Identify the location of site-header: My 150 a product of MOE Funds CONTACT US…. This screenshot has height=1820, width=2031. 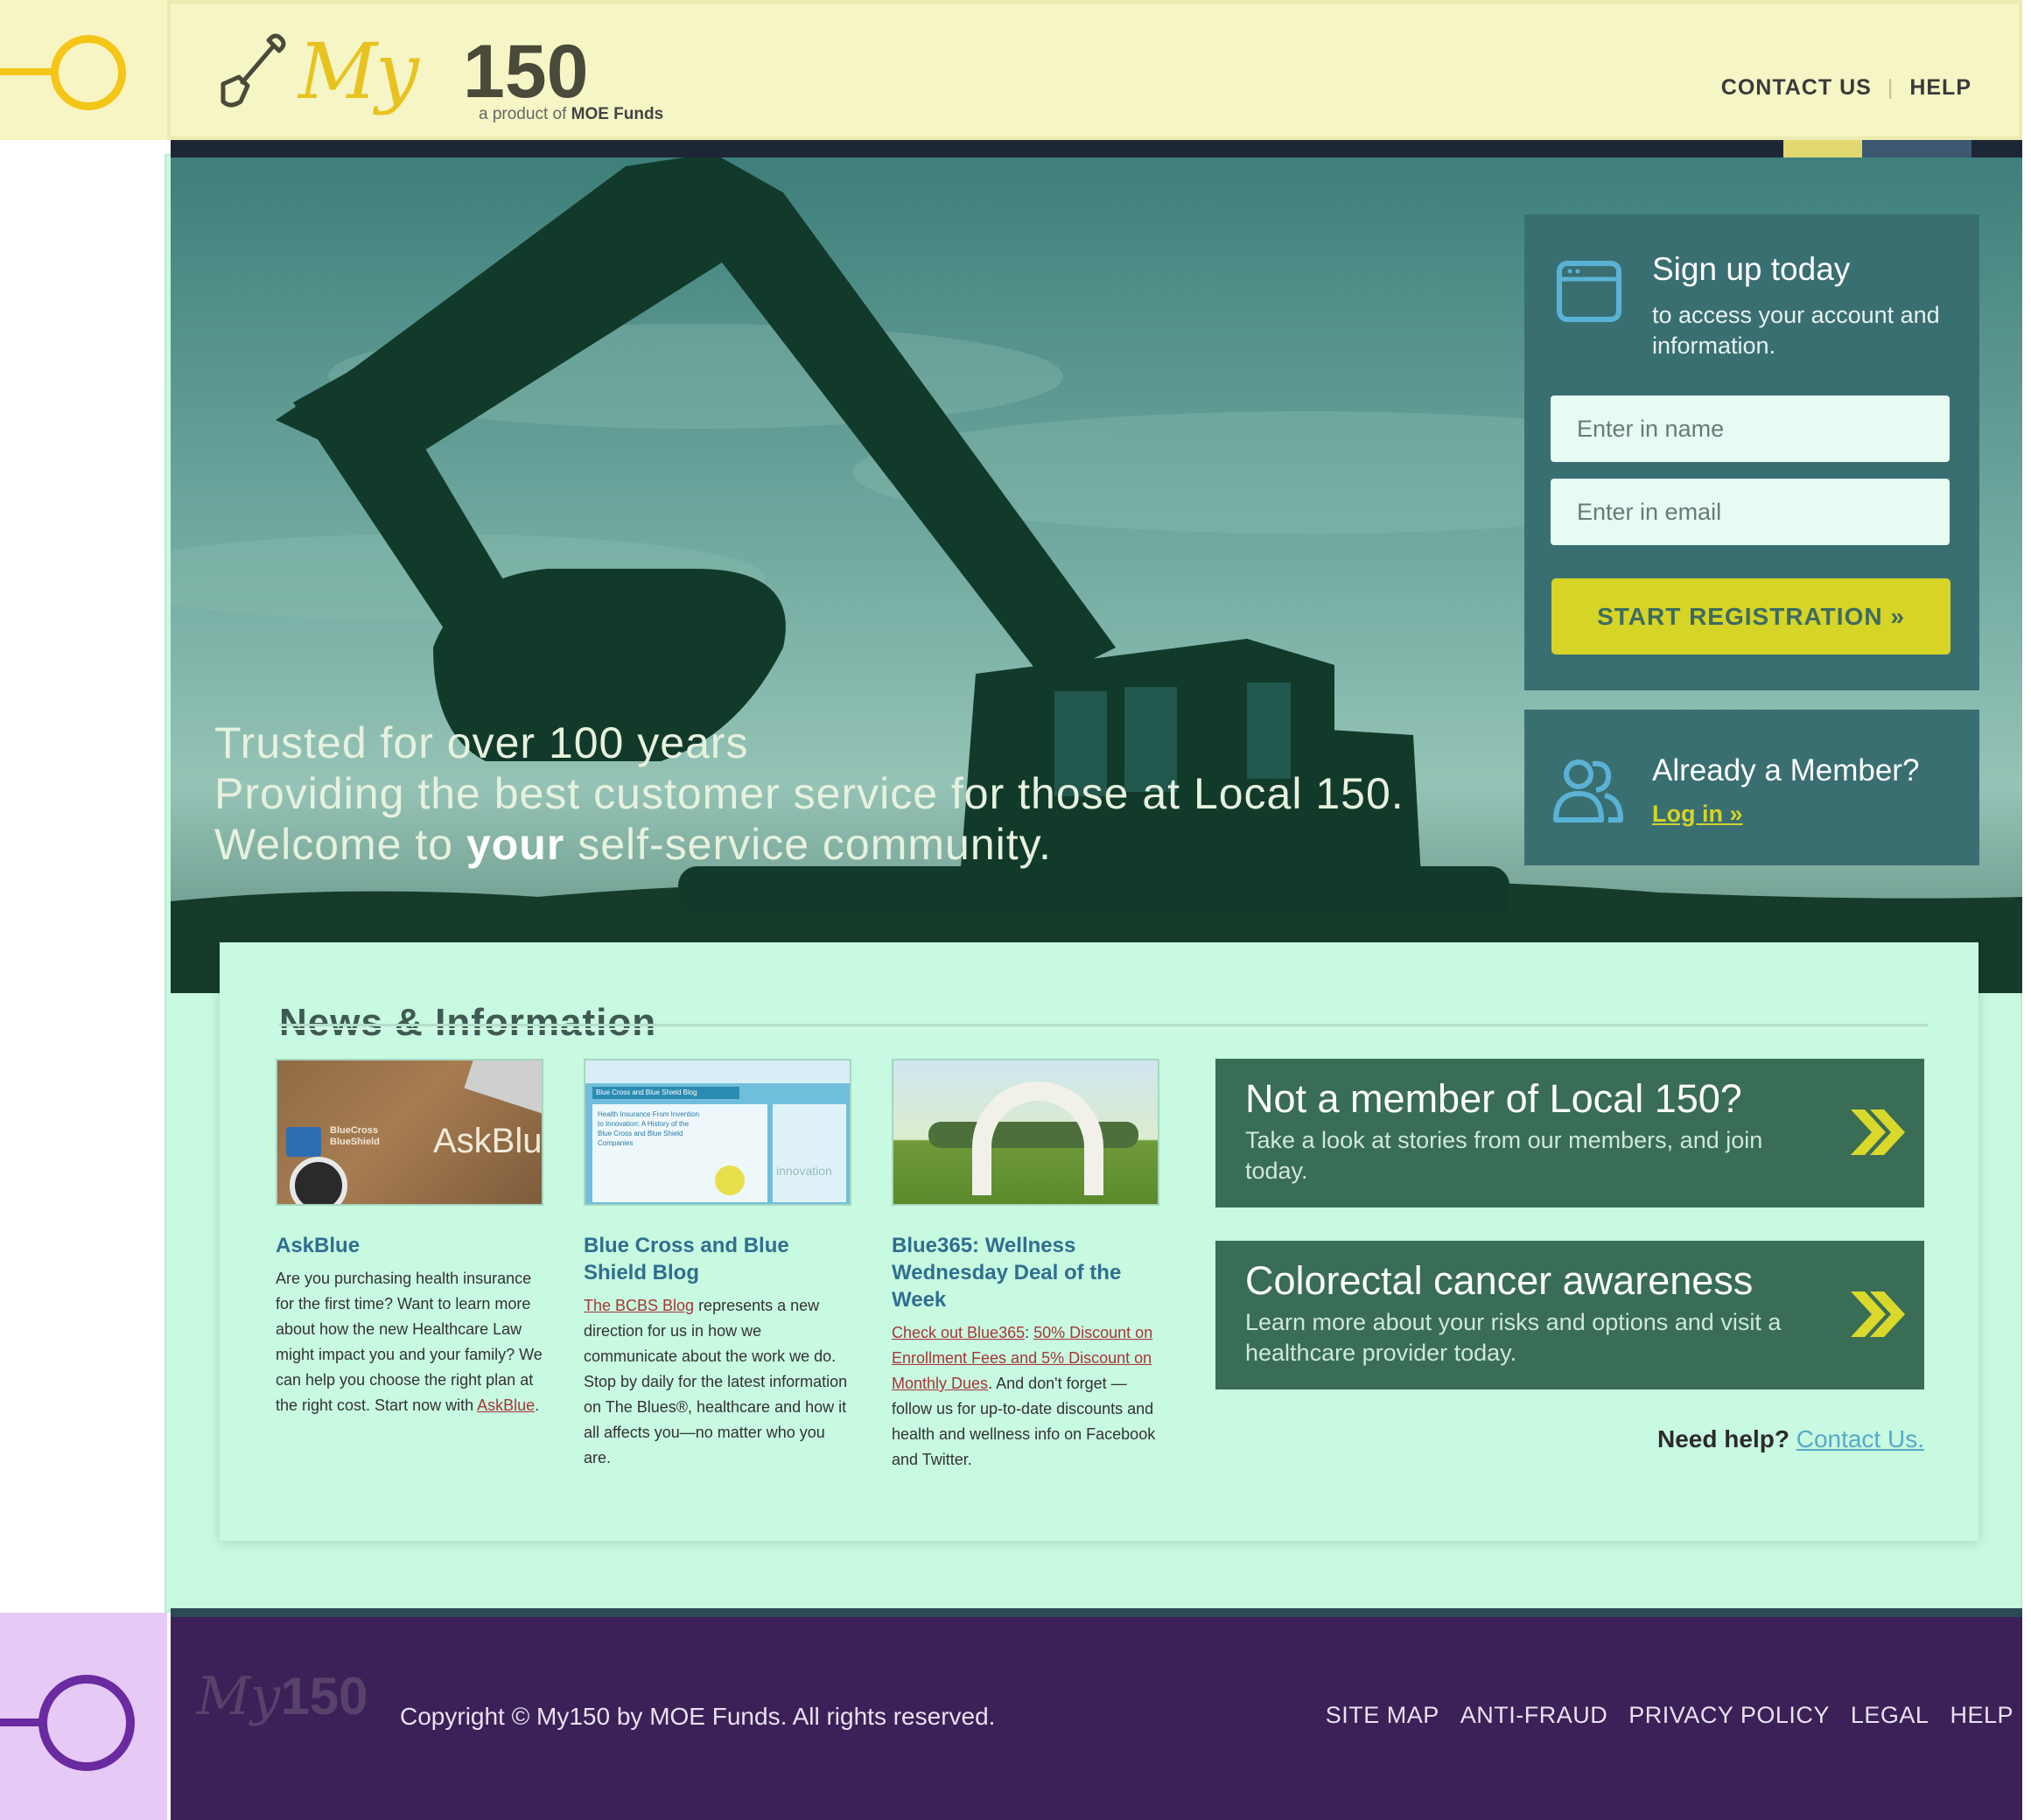
(1094, 70).